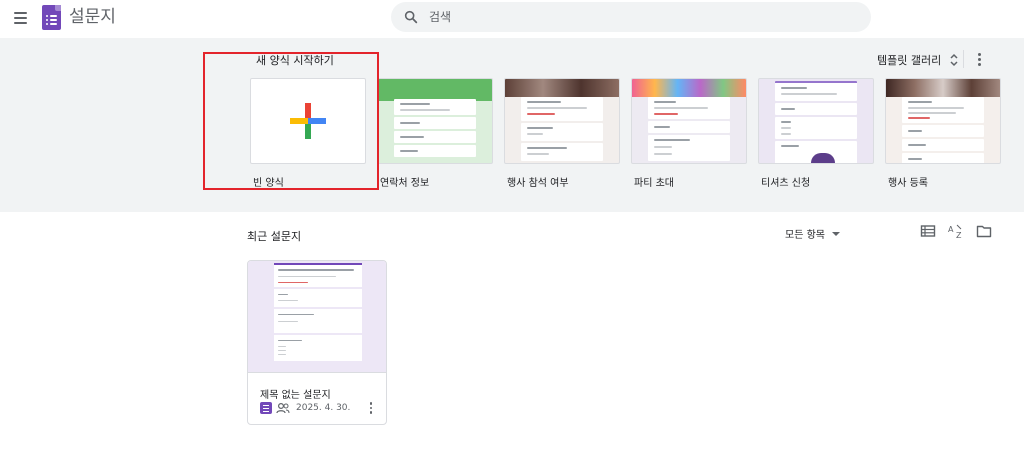  What do you see at coordinates (835, 233) in the screenshot?
I see `chevron-down-icon` at bounding box center [835, 233].